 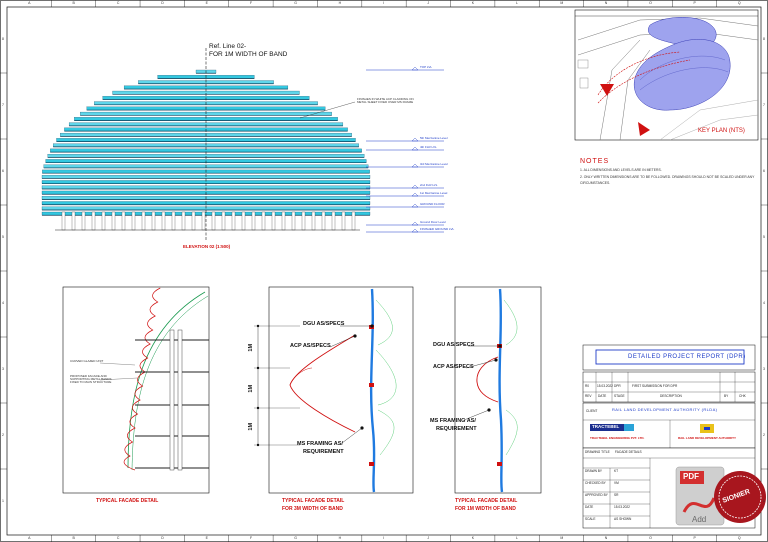 I want to click on notes-title: NOTES, so click(x=595, y=161).